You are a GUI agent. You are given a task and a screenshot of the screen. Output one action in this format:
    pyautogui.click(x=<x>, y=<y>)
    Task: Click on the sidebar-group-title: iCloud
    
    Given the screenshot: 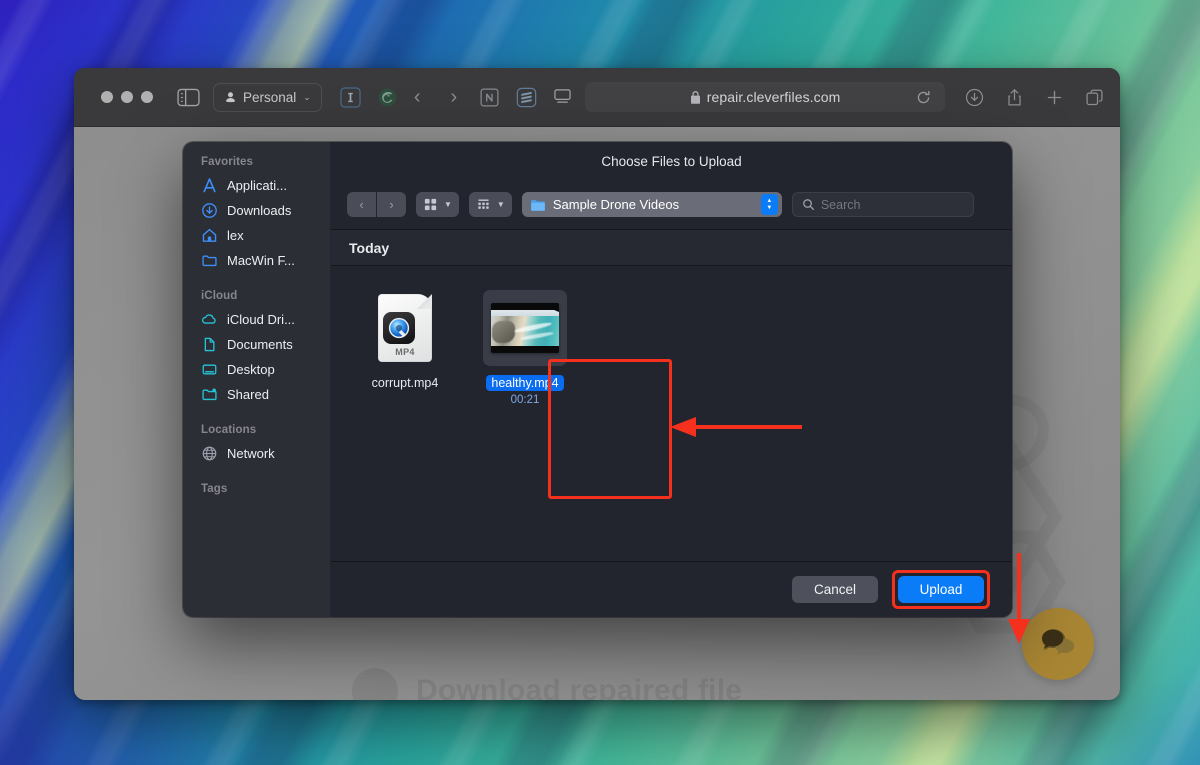 What is the action you would take?
    pyautogui.click(x=219, y=296)
    